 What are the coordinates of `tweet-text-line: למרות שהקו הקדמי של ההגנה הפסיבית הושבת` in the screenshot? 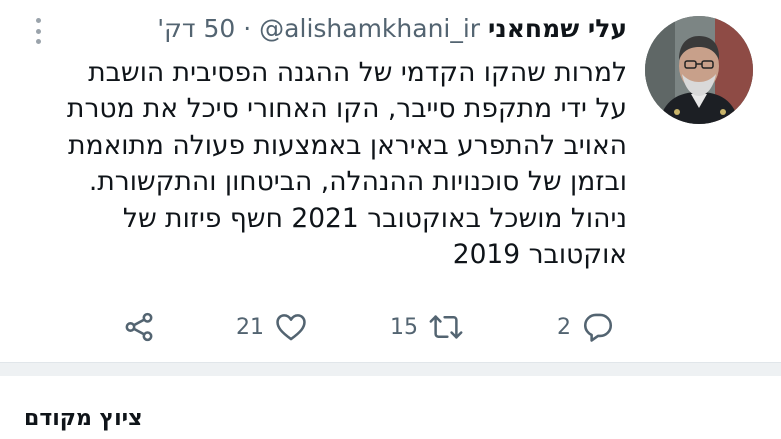 It's located at (357, 72).